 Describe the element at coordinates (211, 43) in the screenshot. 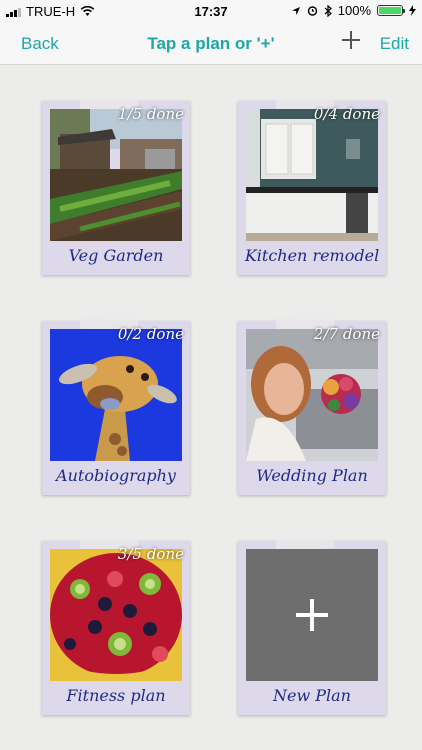

I see `nav-bar: Back Tap a plan or '+' Edit` at that location.